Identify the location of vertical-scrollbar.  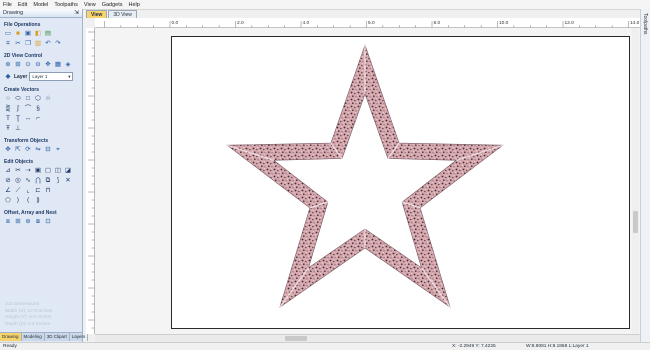
(635, 181).